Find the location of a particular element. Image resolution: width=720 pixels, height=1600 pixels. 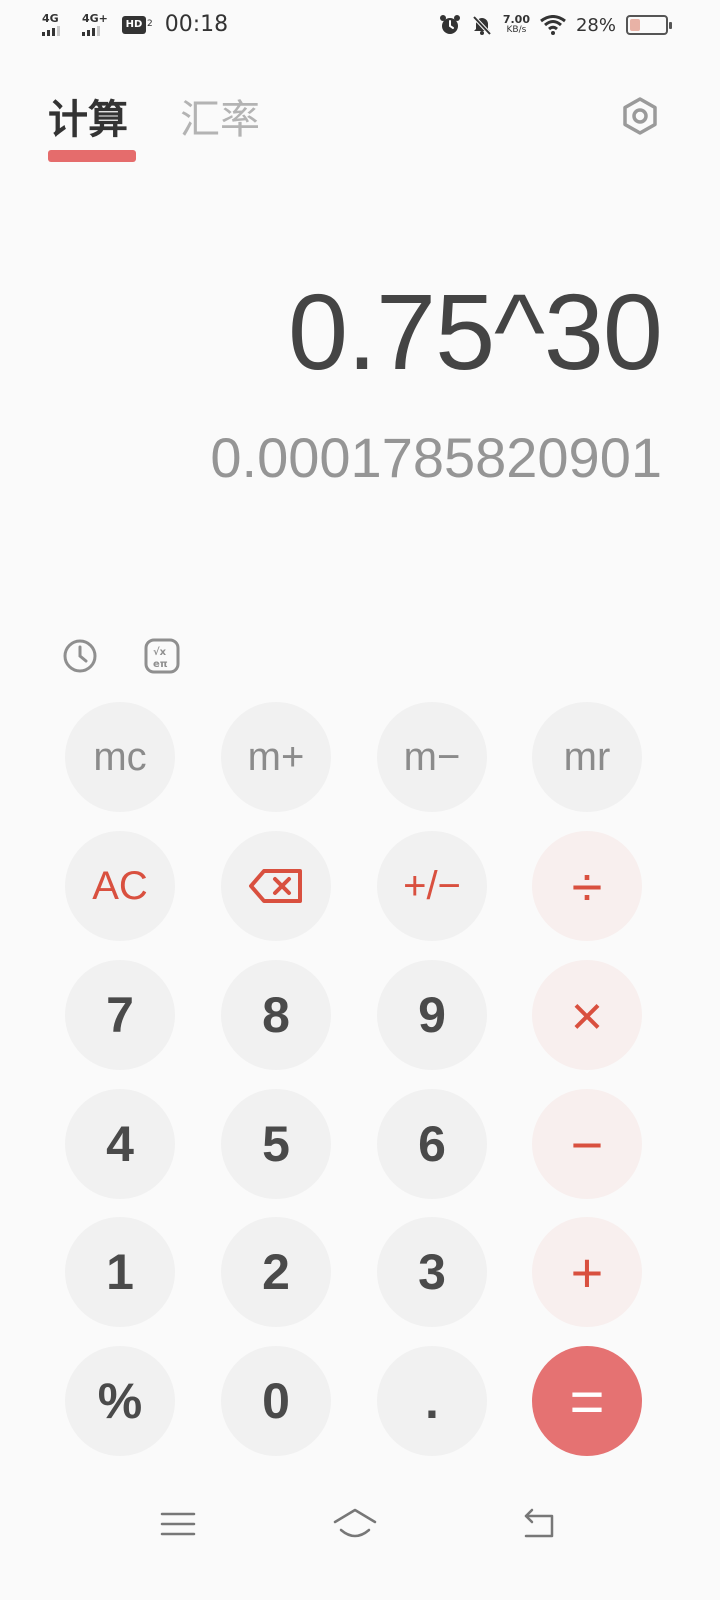

memory-add-button: m+ is located at coordinates (276, 757).